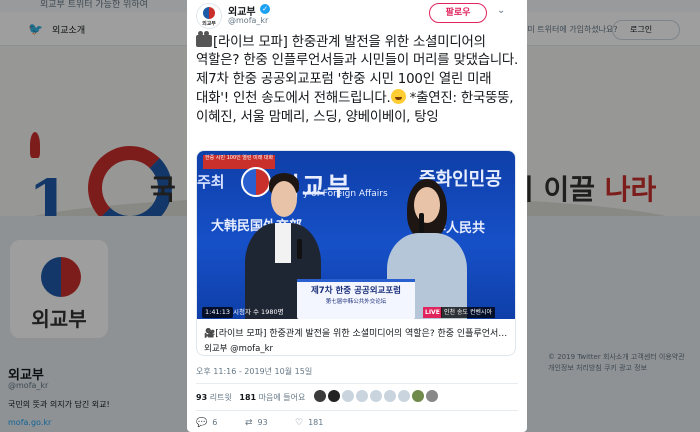 This screenshot has width=700, height=432. I want to click on retweet-count-label: 리트윗, so click(220, 397).